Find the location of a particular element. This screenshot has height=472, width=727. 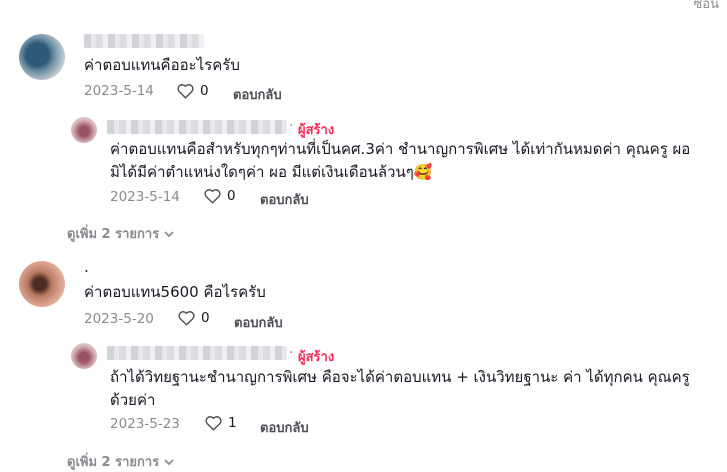

comment-text: ค่าตอบแทนคืออะไรครับ is located at coordinates (162, 65).